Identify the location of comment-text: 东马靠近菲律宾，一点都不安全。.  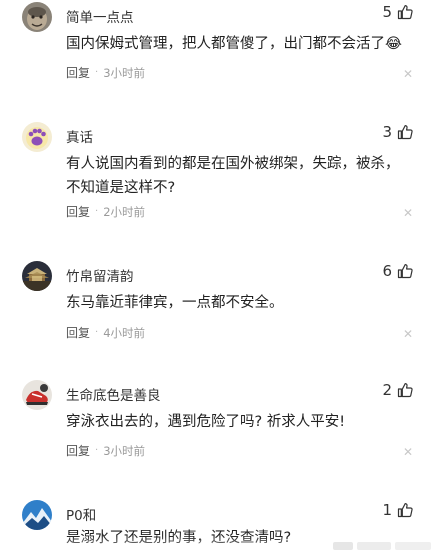
(175, 303).